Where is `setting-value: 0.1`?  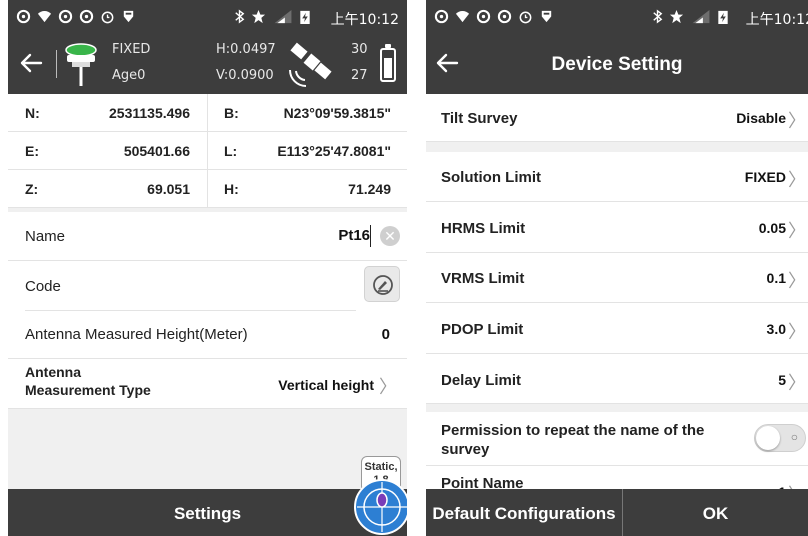 setting-value: 0.1 is located at coordinates (776, 278).